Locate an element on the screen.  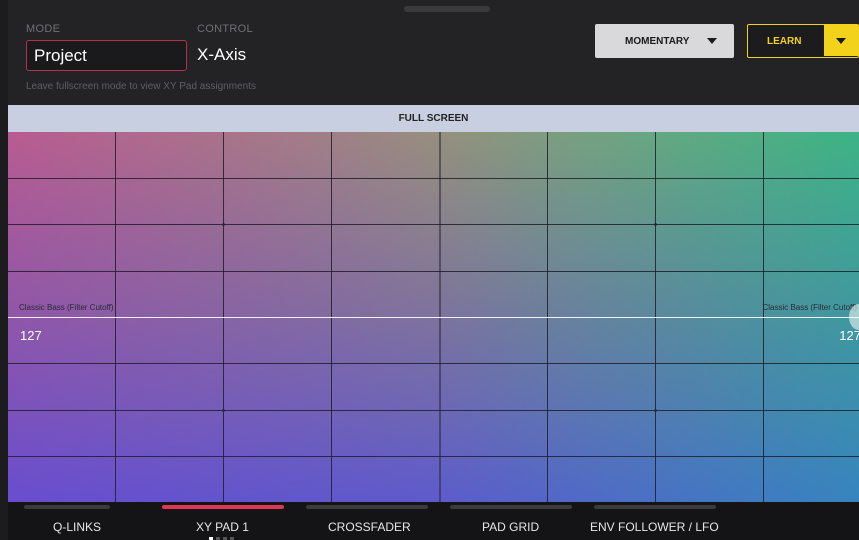
tab-indicator-q-links is located at coordinates (67, 507).